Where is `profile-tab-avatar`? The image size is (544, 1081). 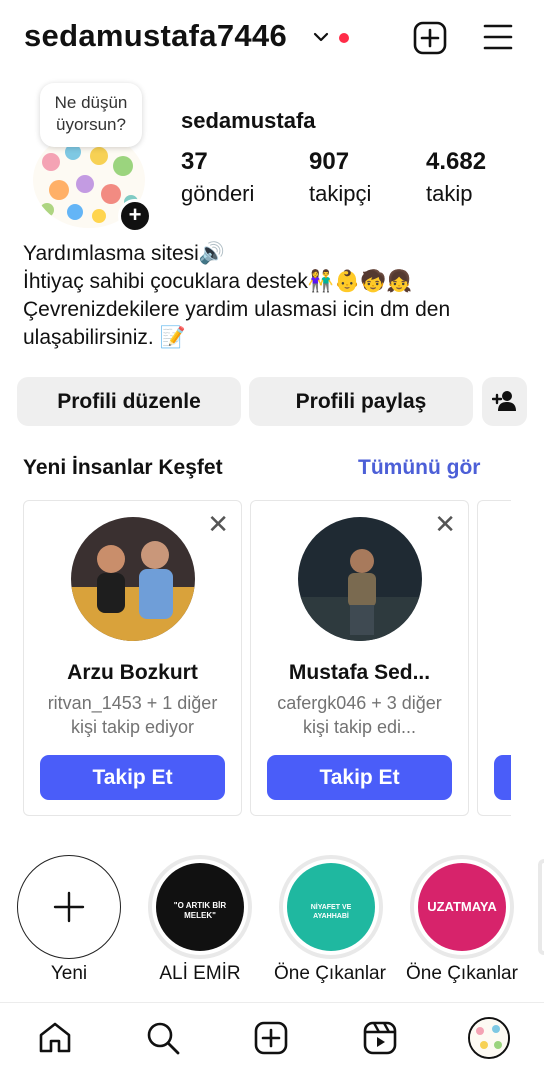
profile-tab-avatar is located at coordinates (489, 1038).